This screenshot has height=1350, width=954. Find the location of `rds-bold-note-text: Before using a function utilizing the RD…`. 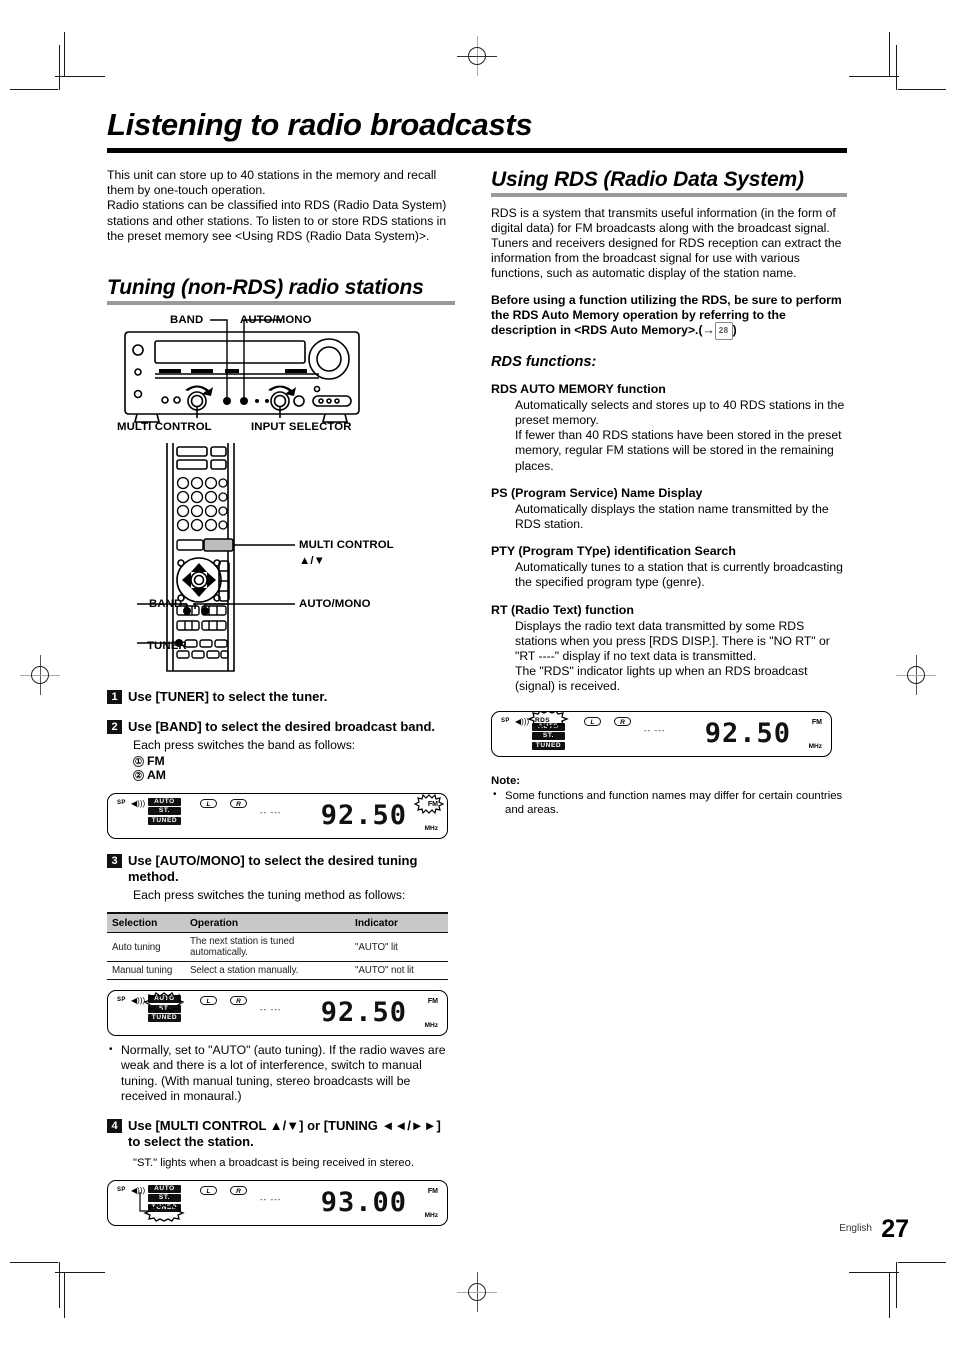

rds-bold-note-text: Before using a function utilizing the RD… is located at coordinates (666, 315).